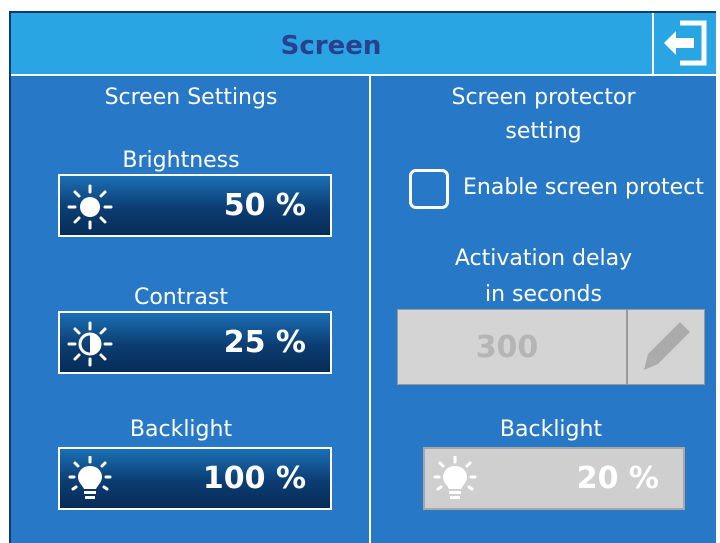 This screenshot has height=543, width=720. I want to click on contrast-label: Contrast, so click(180, 297).